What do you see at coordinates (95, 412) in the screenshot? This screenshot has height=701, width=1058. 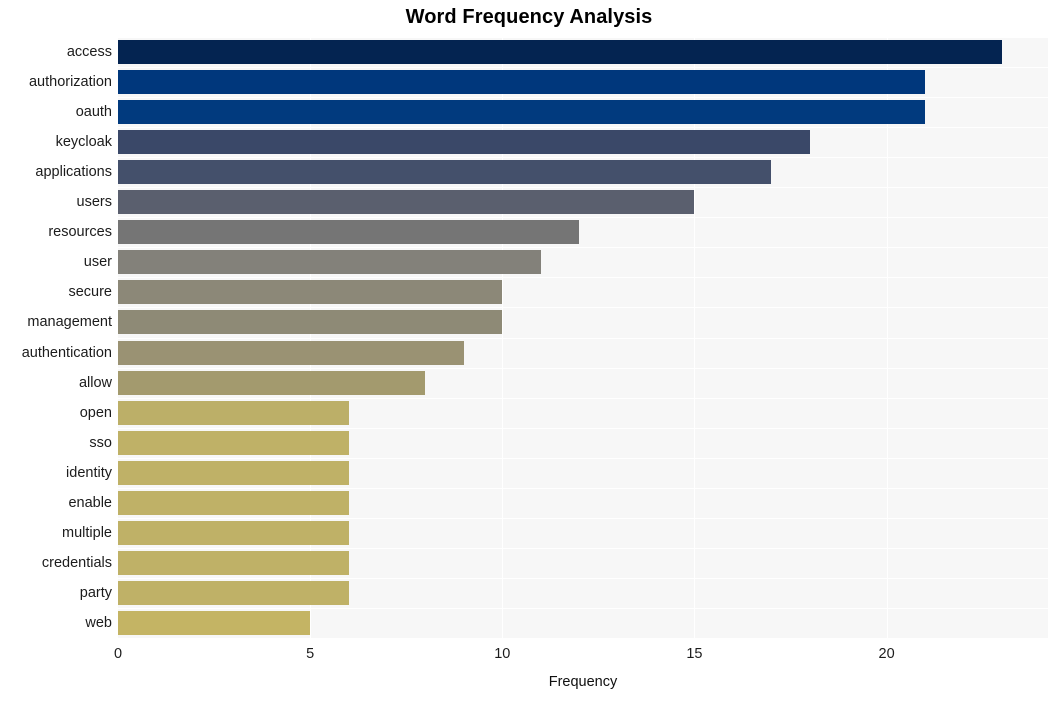 I see `y-axis-tick-label: open` at bounding box center [95, 412].